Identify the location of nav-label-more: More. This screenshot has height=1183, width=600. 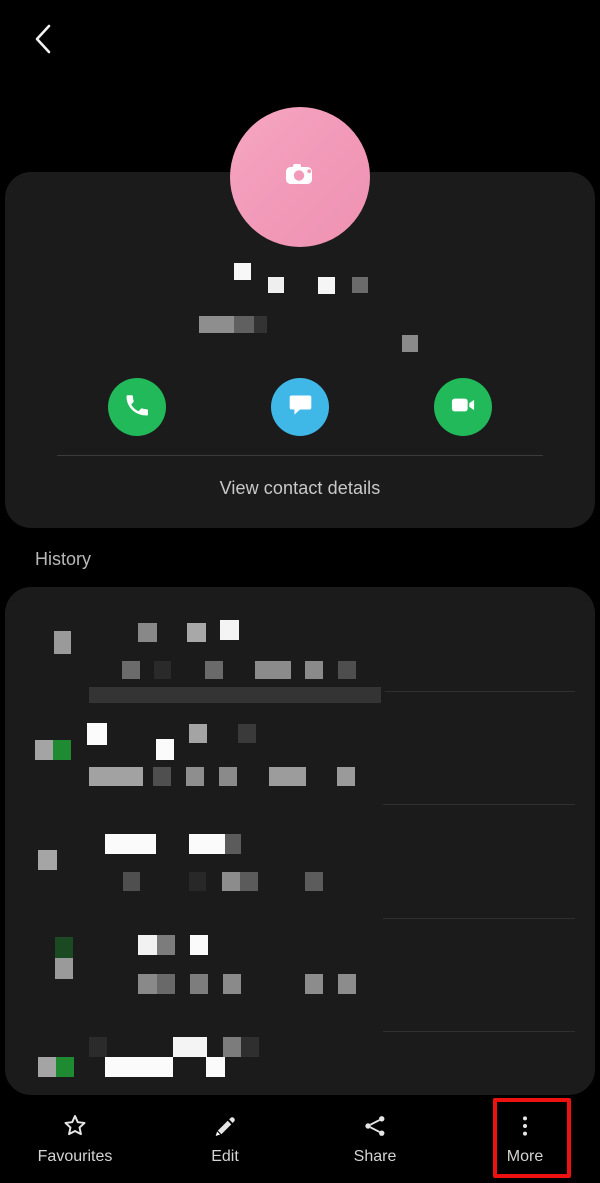
(525, 1156).